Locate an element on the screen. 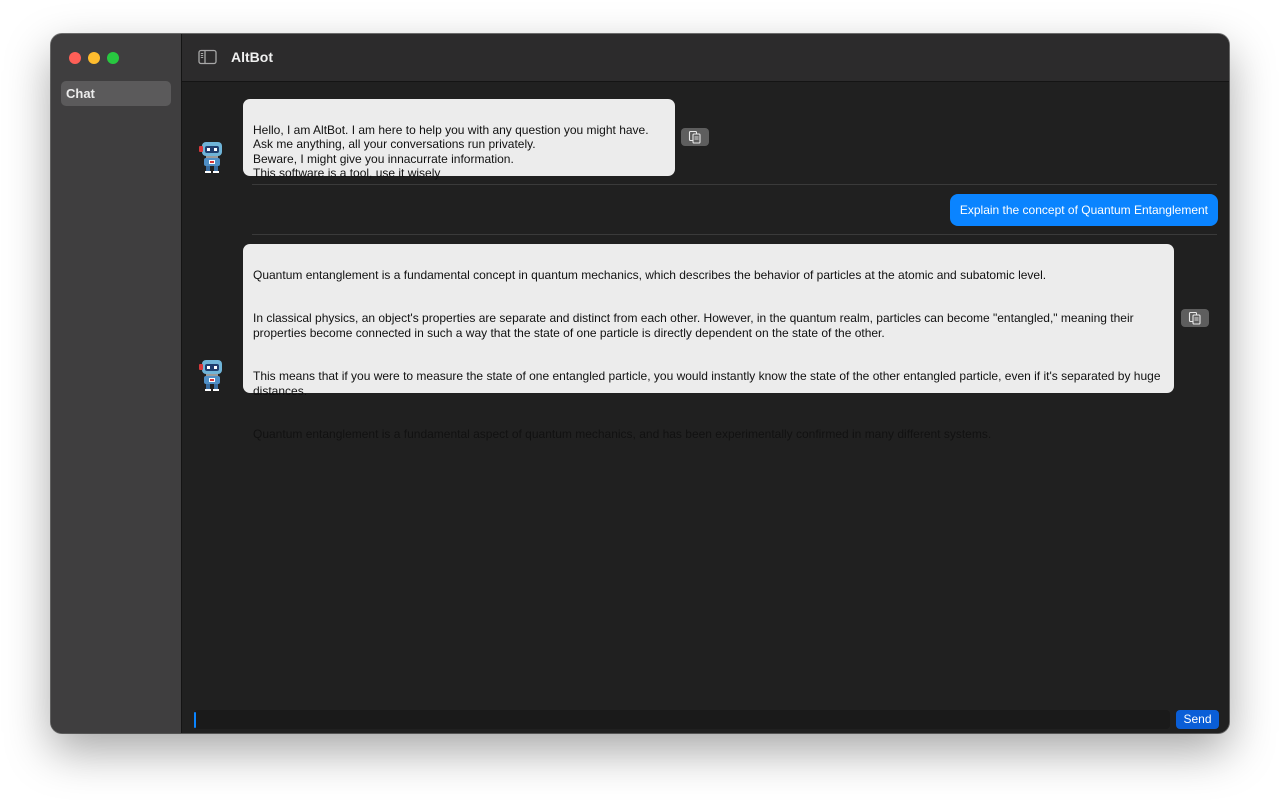  sidebar-item-chat: Chat is located at coordinates (116, 93).